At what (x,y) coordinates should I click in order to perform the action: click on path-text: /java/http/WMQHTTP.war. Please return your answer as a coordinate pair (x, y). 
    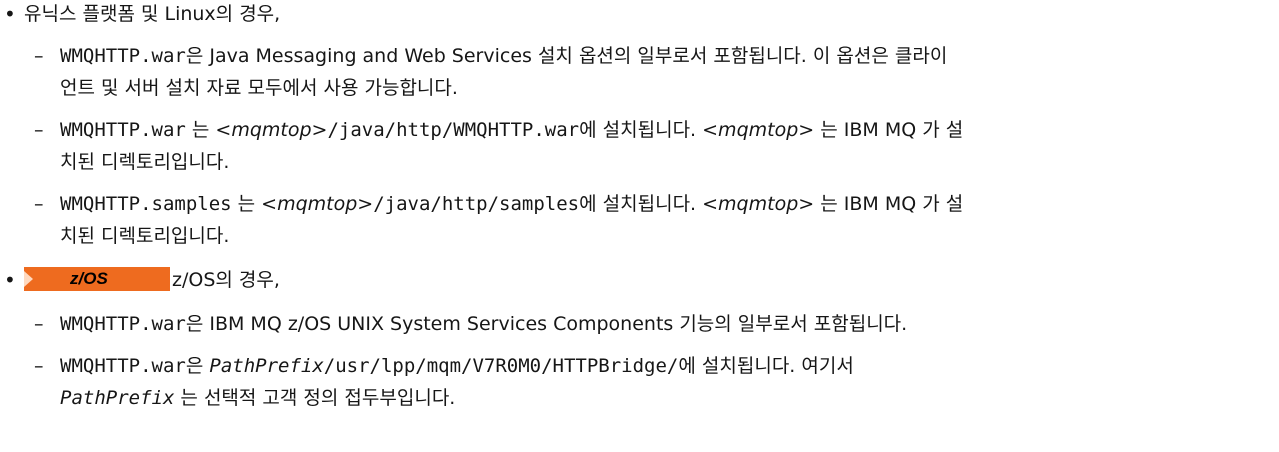
    Looking at the image, I should click on (453, 130).